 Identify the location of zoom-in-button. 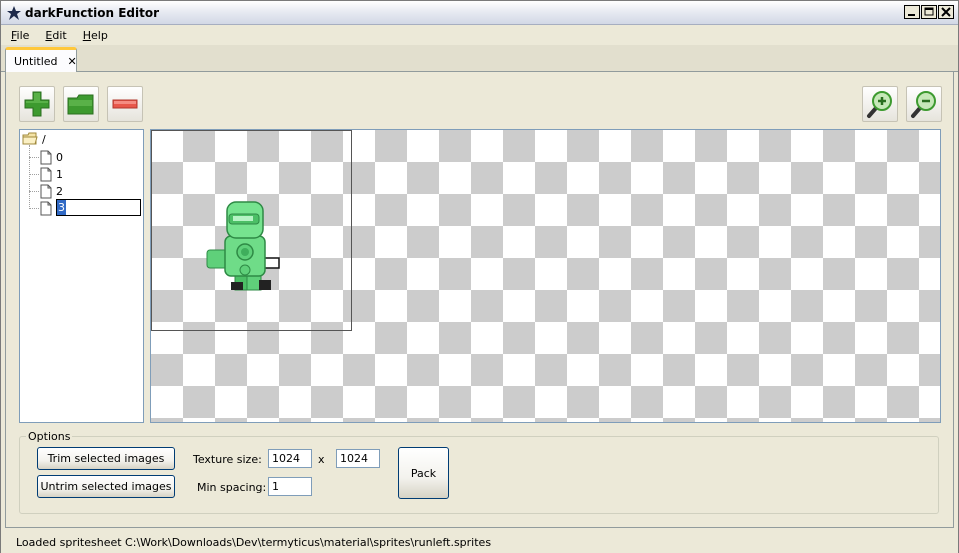
(880, 104).